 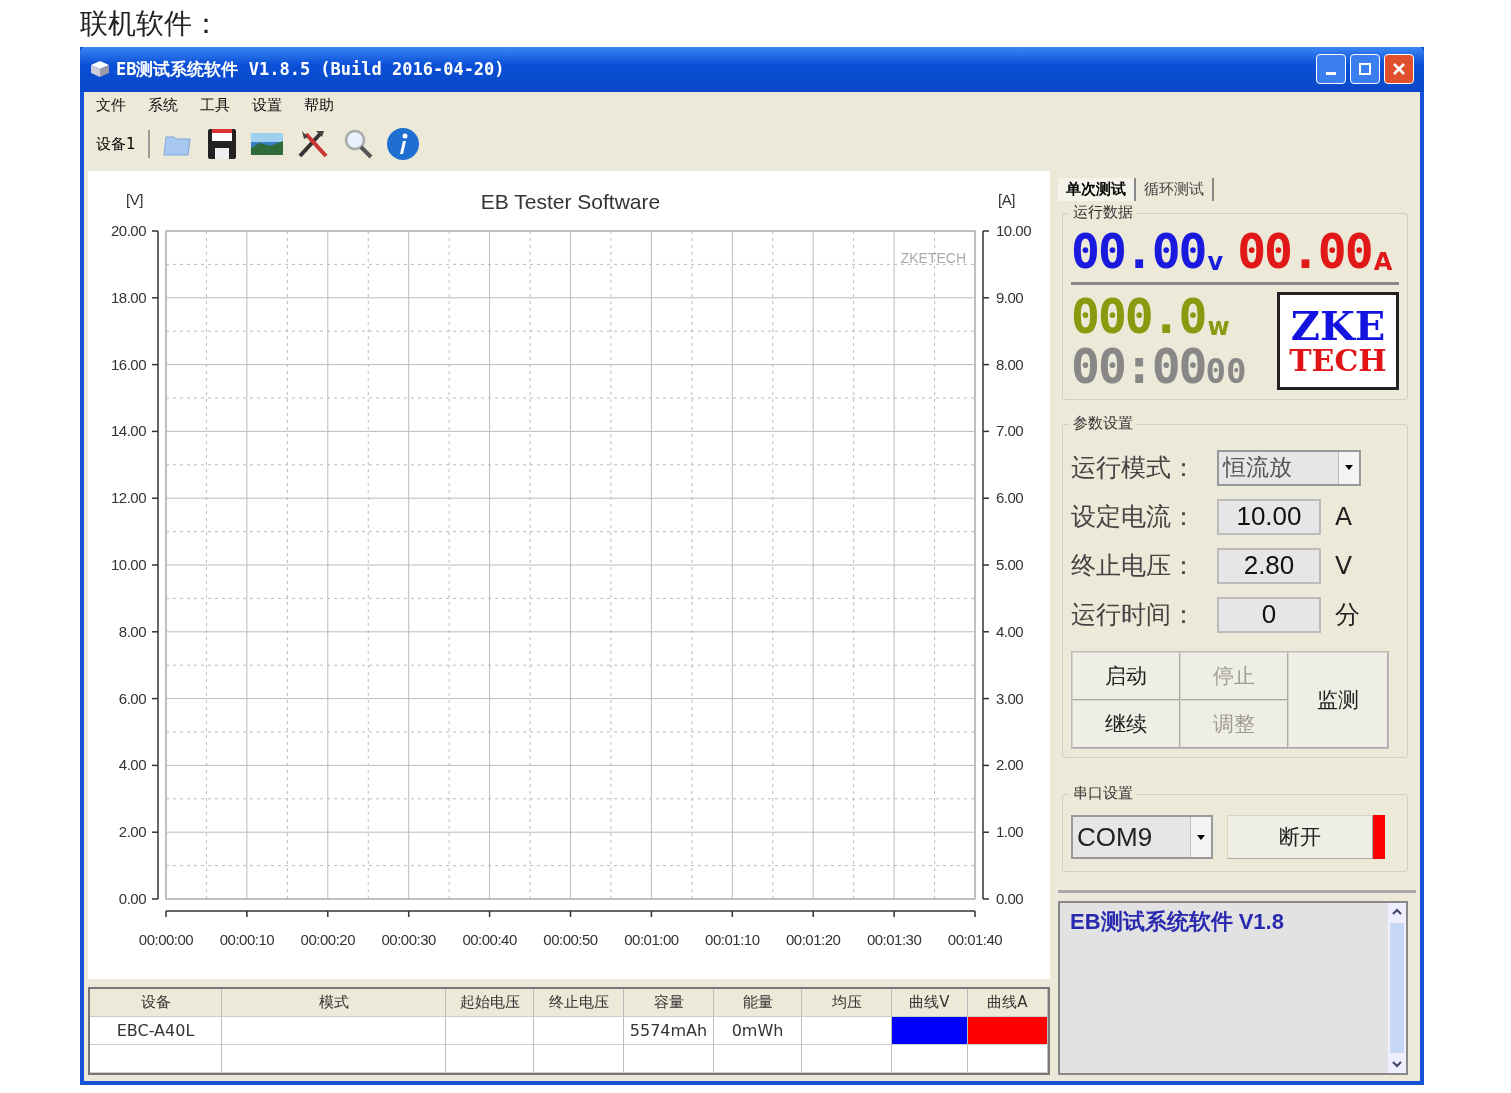 What do you see at coordinates (116, 144) in the screenshot?
I see `device-label: 设备1` at bounding box center [116, 144].